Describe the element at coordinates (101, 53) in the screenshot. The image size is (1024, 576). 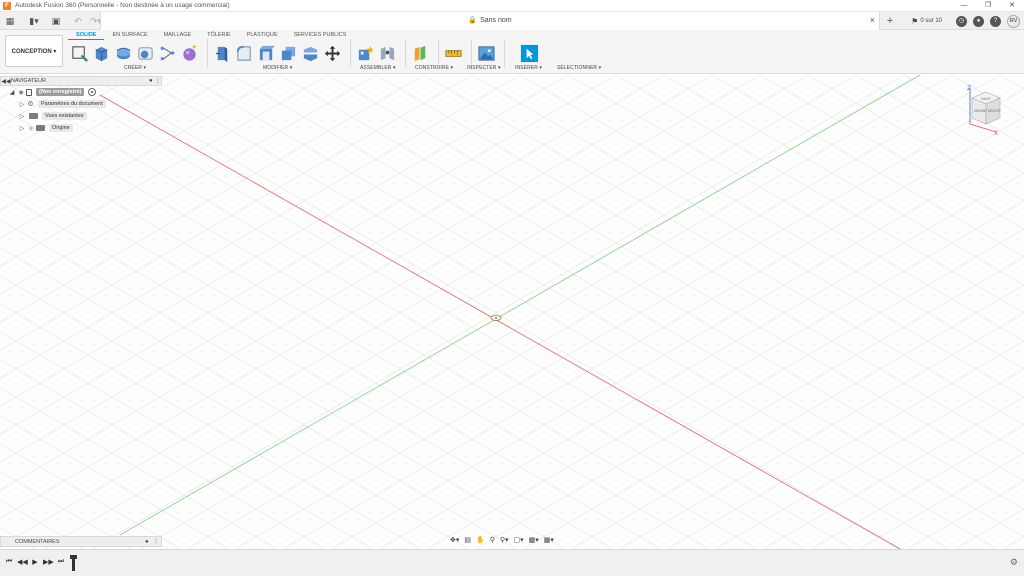
I see `extrude-icon` at that location.